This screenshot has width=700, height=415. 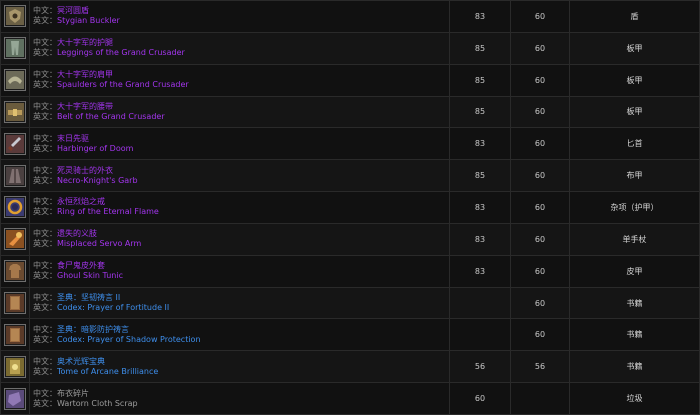 What do you see at coordinates (107, 371) in the screenshot?
I see `item-name-english: Tome of Arcane Brilliance` at bounding box center [107, 371].